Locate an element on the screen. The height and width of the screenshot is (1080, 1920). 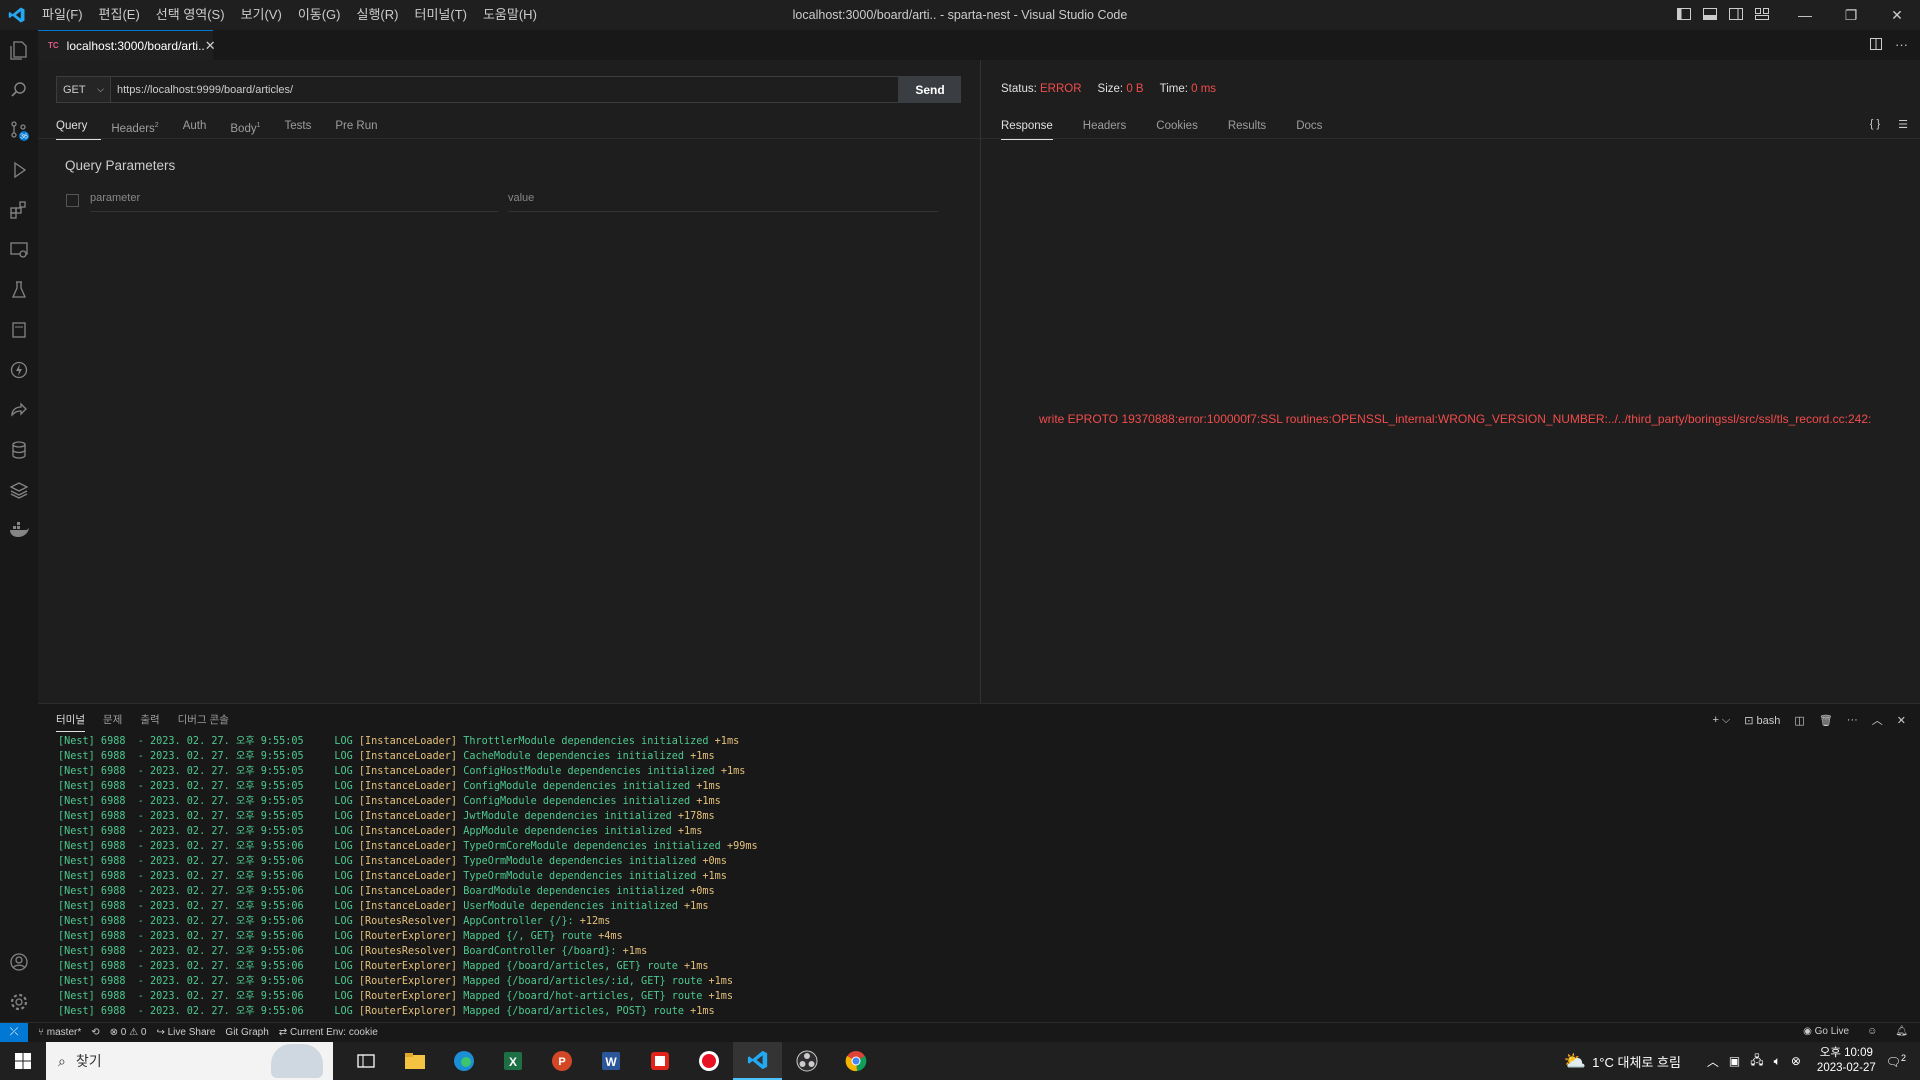
windows-start-icon is located at coordinates (23, 1061).